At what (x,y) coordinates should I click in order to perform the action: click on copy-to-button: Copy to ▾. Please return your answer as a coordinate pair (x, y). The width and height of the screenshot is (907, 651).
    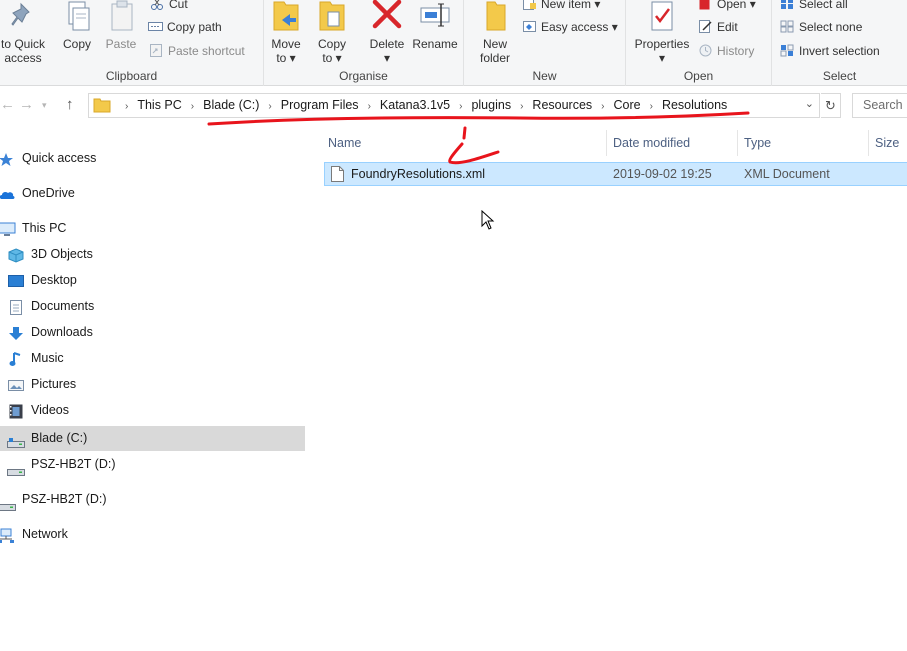
    Looking at the image, I should click on (332, 32).